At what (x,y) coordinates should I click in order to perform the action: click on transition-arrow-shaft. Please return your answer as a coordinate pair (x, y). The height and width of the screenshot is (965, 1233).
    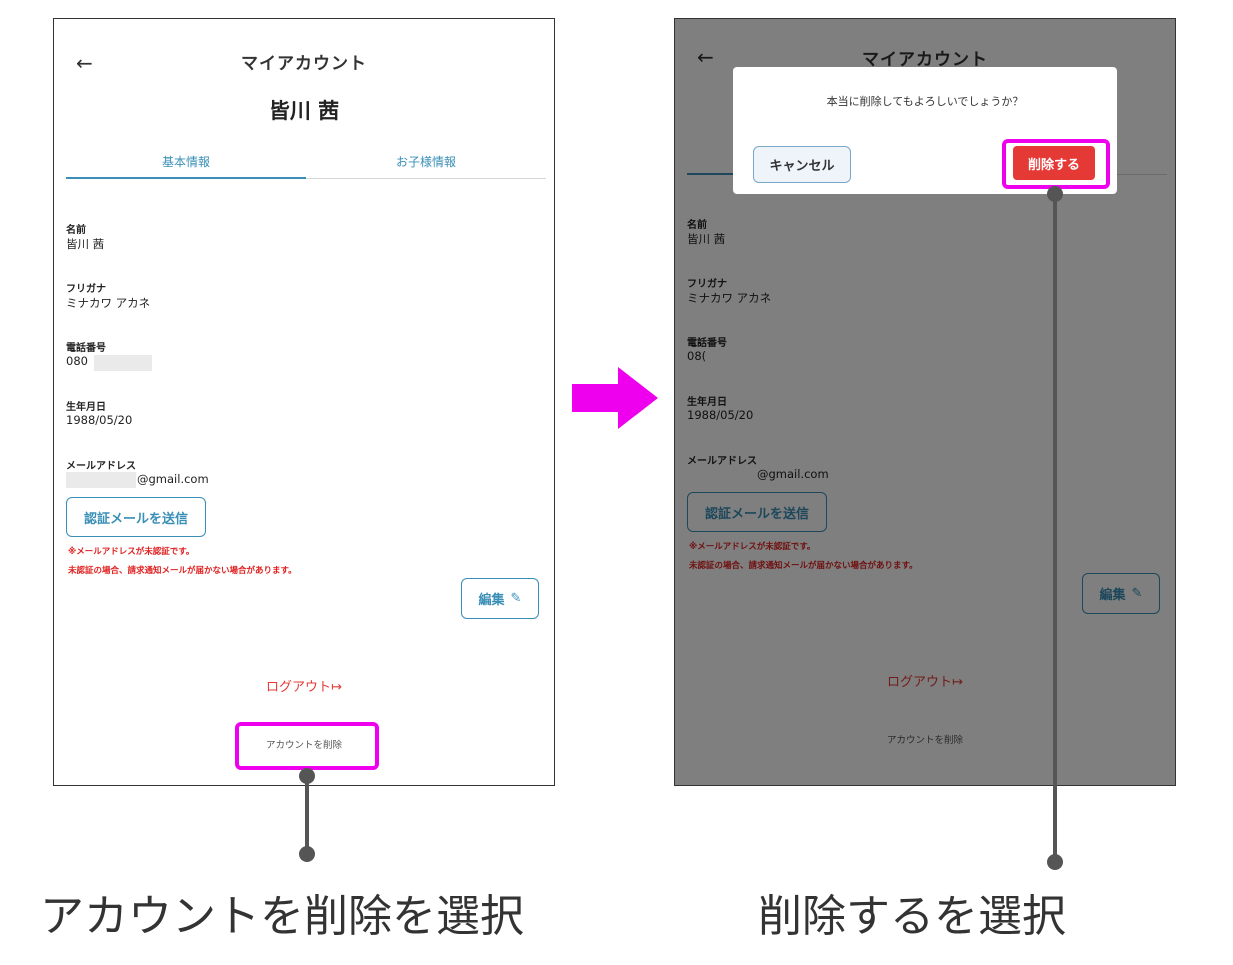
    Looking at the image, I should click on (596, 398).